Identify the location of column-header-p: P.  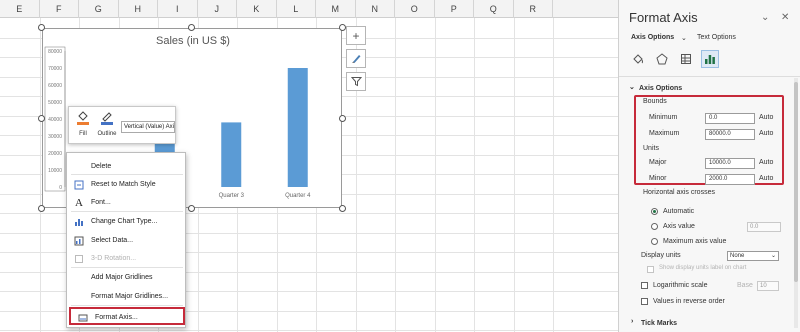
(454, 9).